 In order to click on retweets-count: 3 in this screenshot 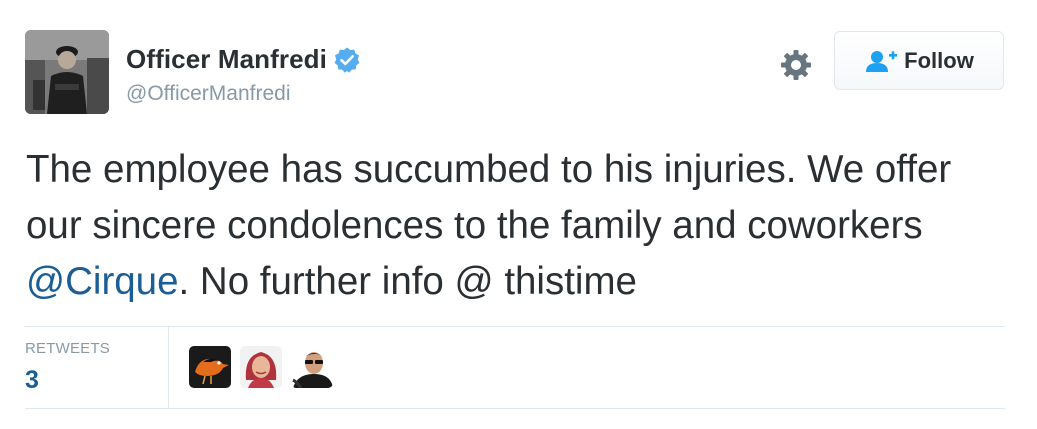, I will do `click(32, 380)`.